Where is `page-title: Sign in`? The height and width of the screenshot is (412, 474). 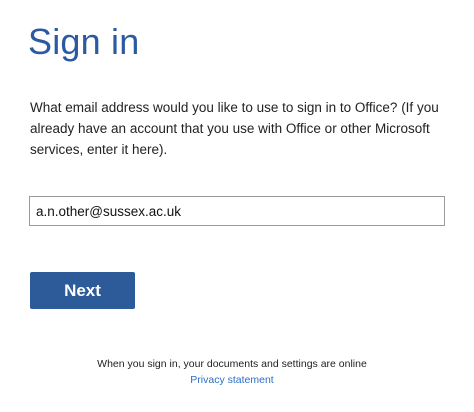 page-title: Sign in is located at coordinates (84, 41).